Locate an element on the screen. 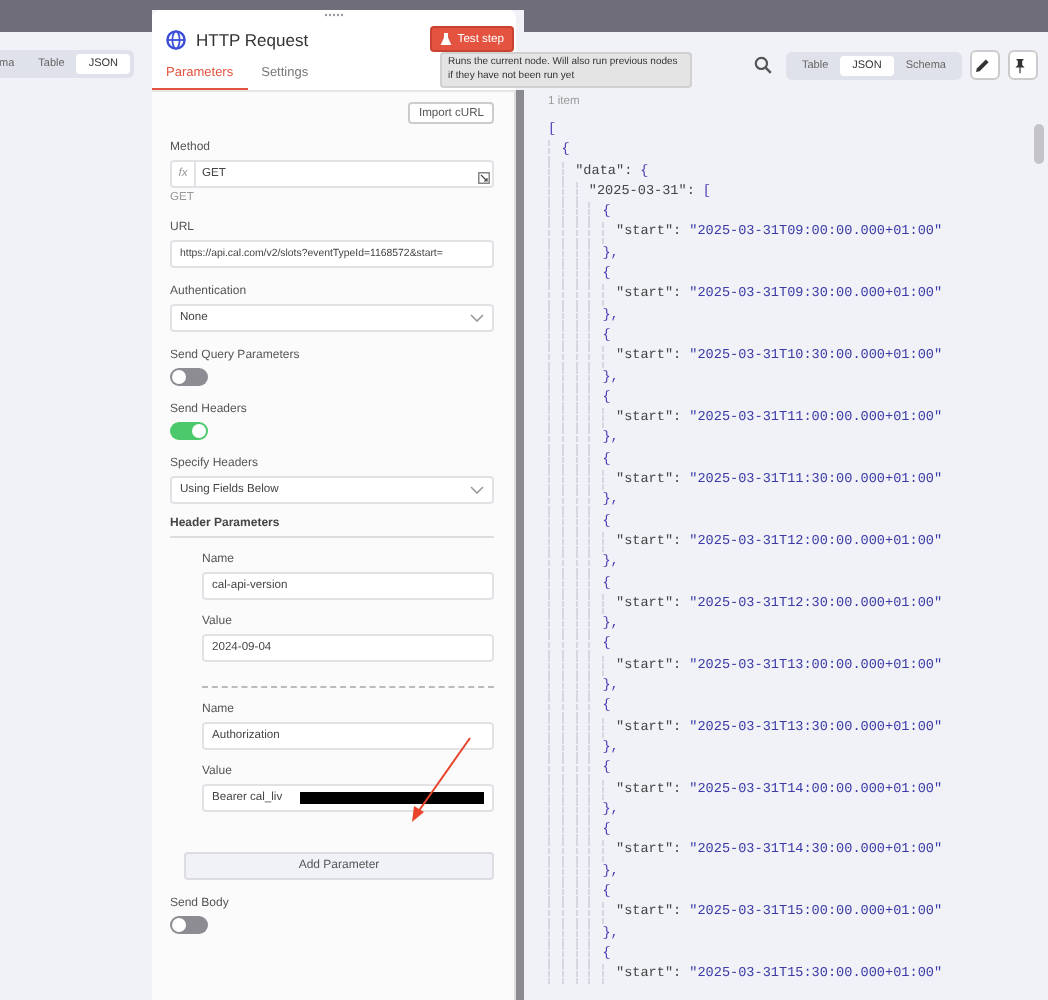 This screenshot has width=1048, height=1000. pencil-icon is located at coordinates (982, 65).